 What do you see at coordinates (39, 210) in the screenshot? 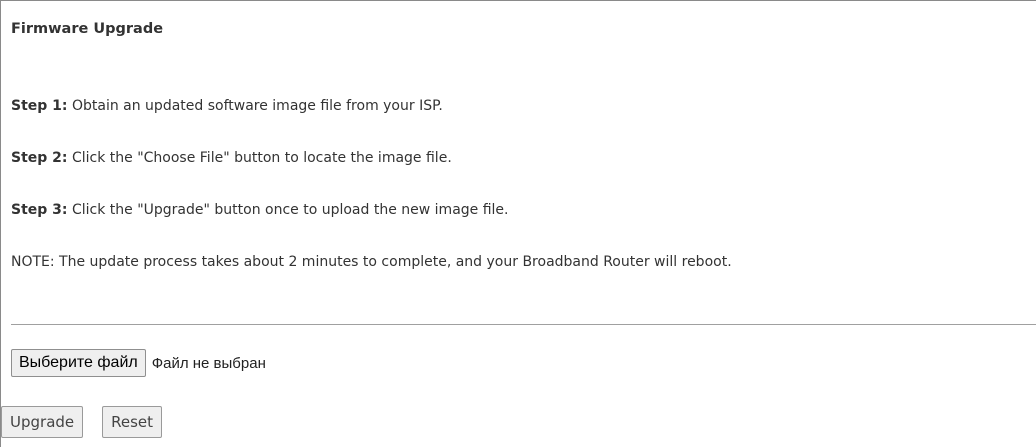
I see `step-3-label: Step 3:` at bounding box center [39, 210].